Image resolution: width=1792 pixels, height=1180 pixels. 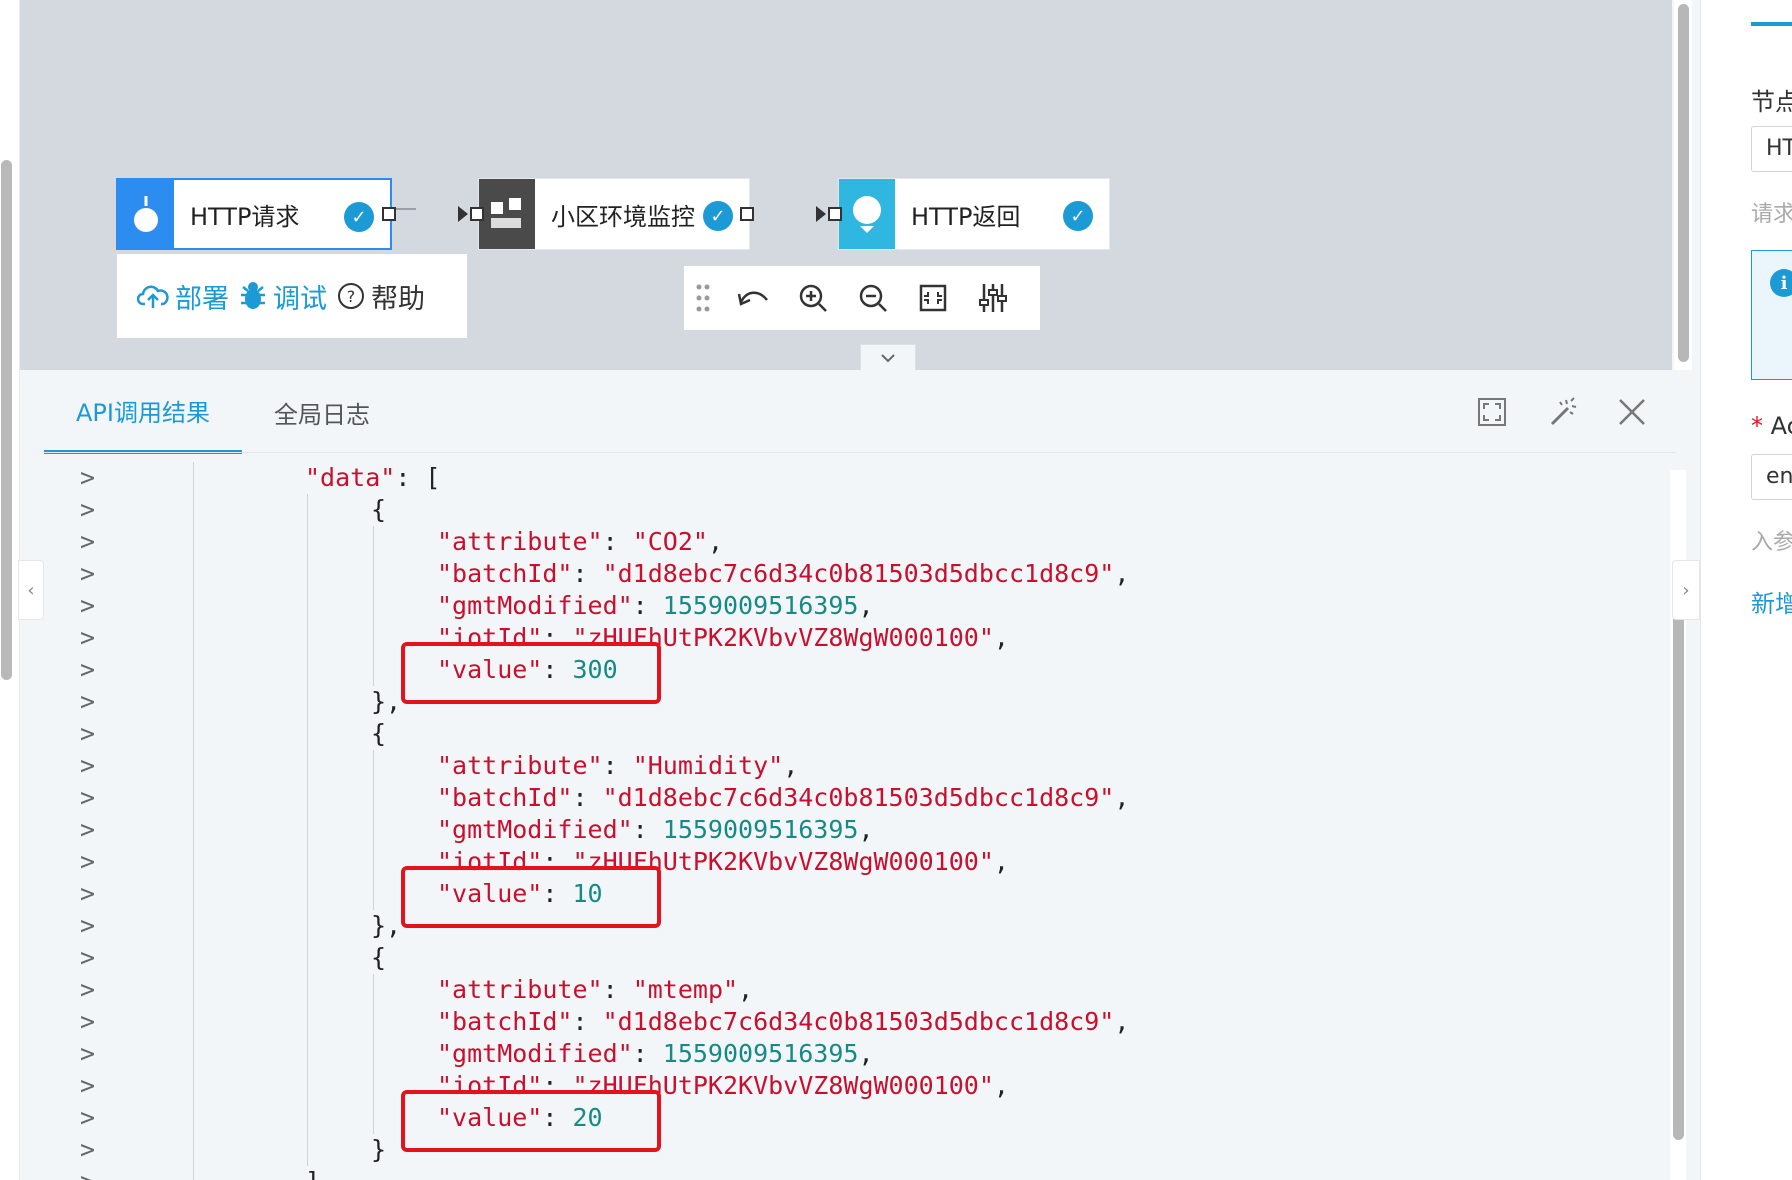 What do you see at coordinates (867, 214) in the screenshot?
I see `bulb-icon` at bounding box center [867, 214].